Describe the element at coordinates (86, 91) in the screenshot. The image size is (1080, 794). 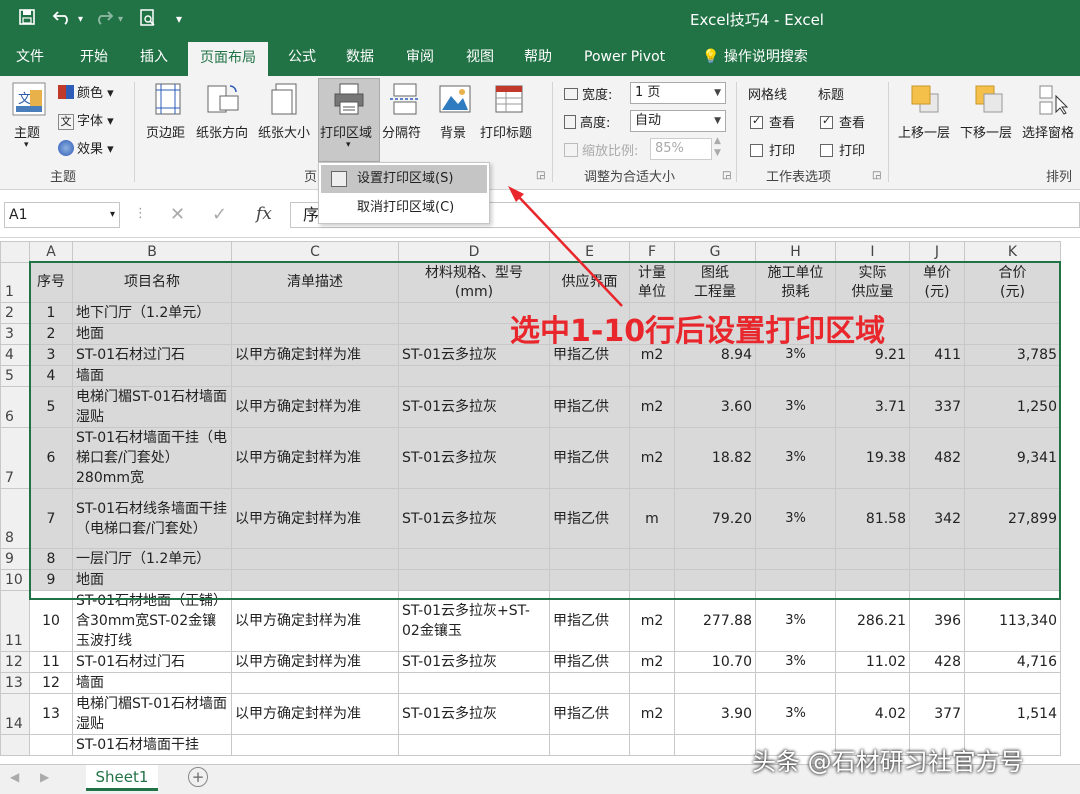
I see `theme-colors-button: 颜色 ▾` at that location.